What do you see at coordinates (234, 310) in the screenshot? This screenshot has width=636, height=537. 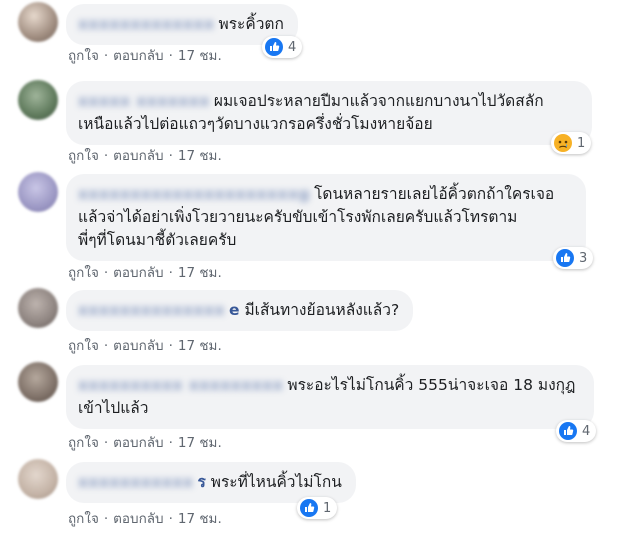 I see `commenter-name-tail: e` at bounding box center [234, 310].